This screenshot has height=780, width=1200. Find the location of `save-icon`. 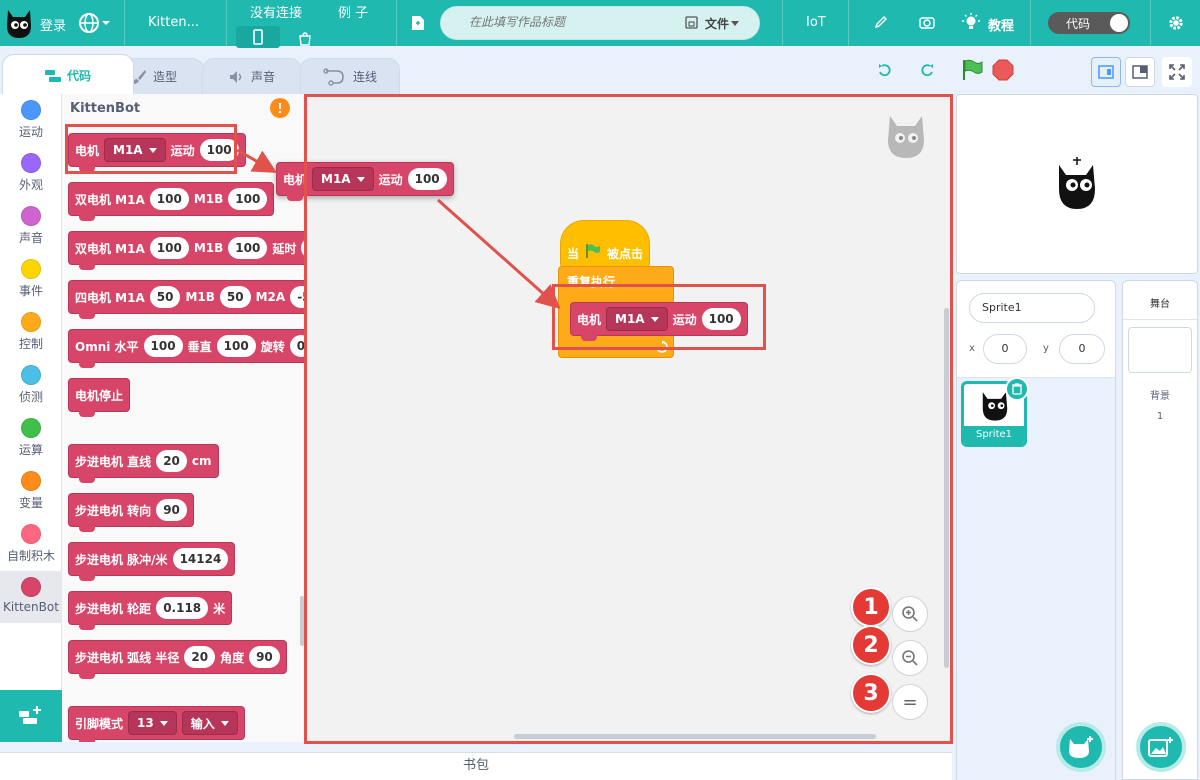

save-icon is located at coordinates (691, 24).